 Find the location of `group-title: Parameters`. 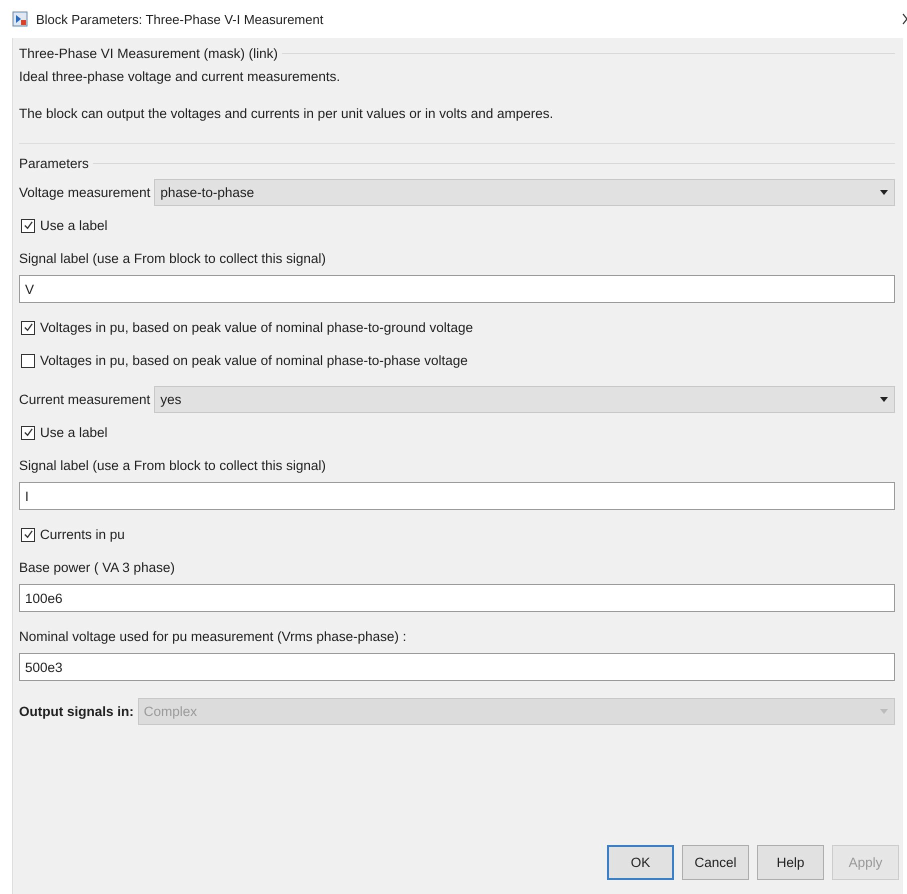

group-title: Parameters is located at coordinates (54, 163).